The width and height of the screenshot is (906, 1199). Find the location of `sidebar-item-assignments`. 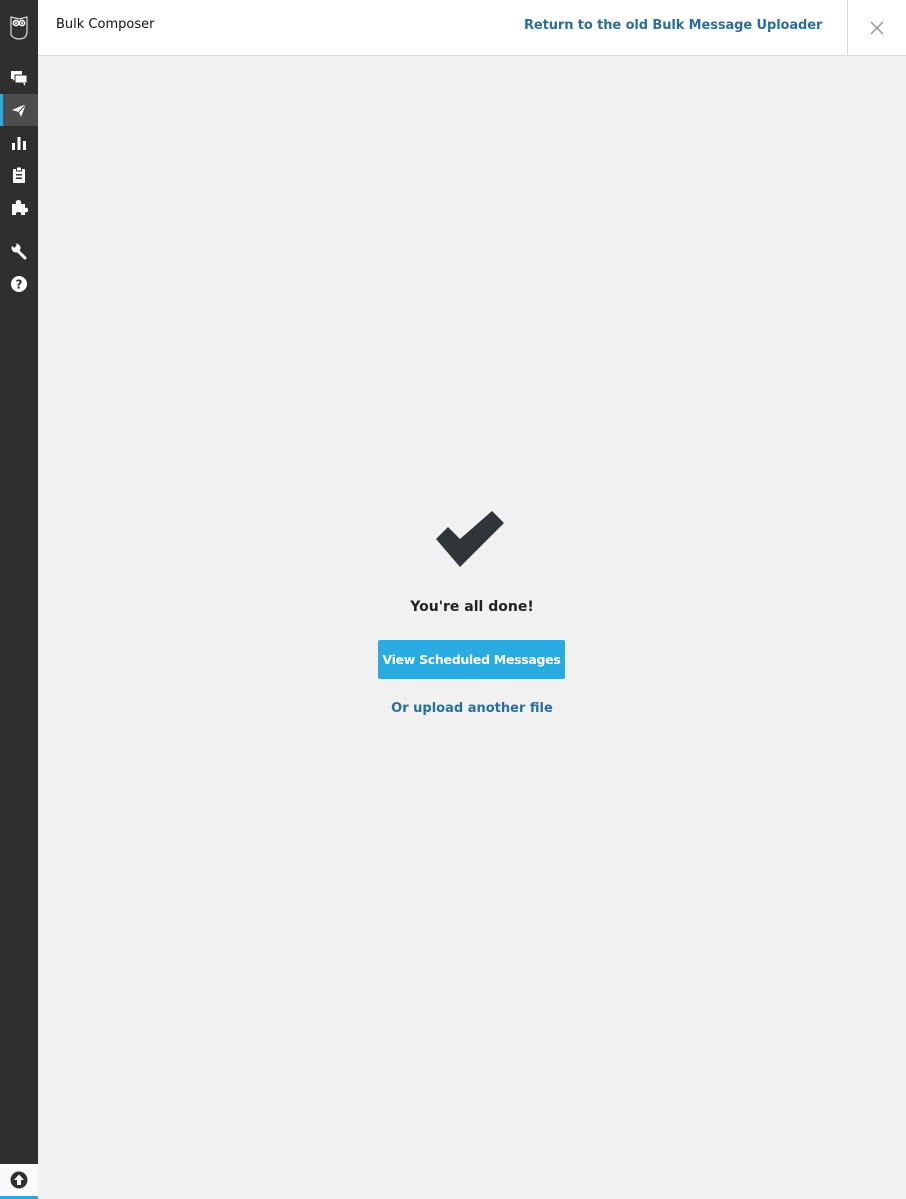

sidebar-item-assignments is located at coordinates (19, 175).